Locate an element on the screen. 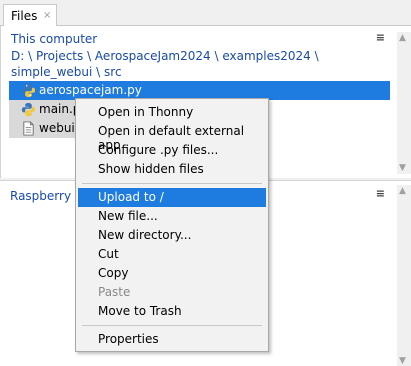  close-icon: × is located at coordinates (47, 15).